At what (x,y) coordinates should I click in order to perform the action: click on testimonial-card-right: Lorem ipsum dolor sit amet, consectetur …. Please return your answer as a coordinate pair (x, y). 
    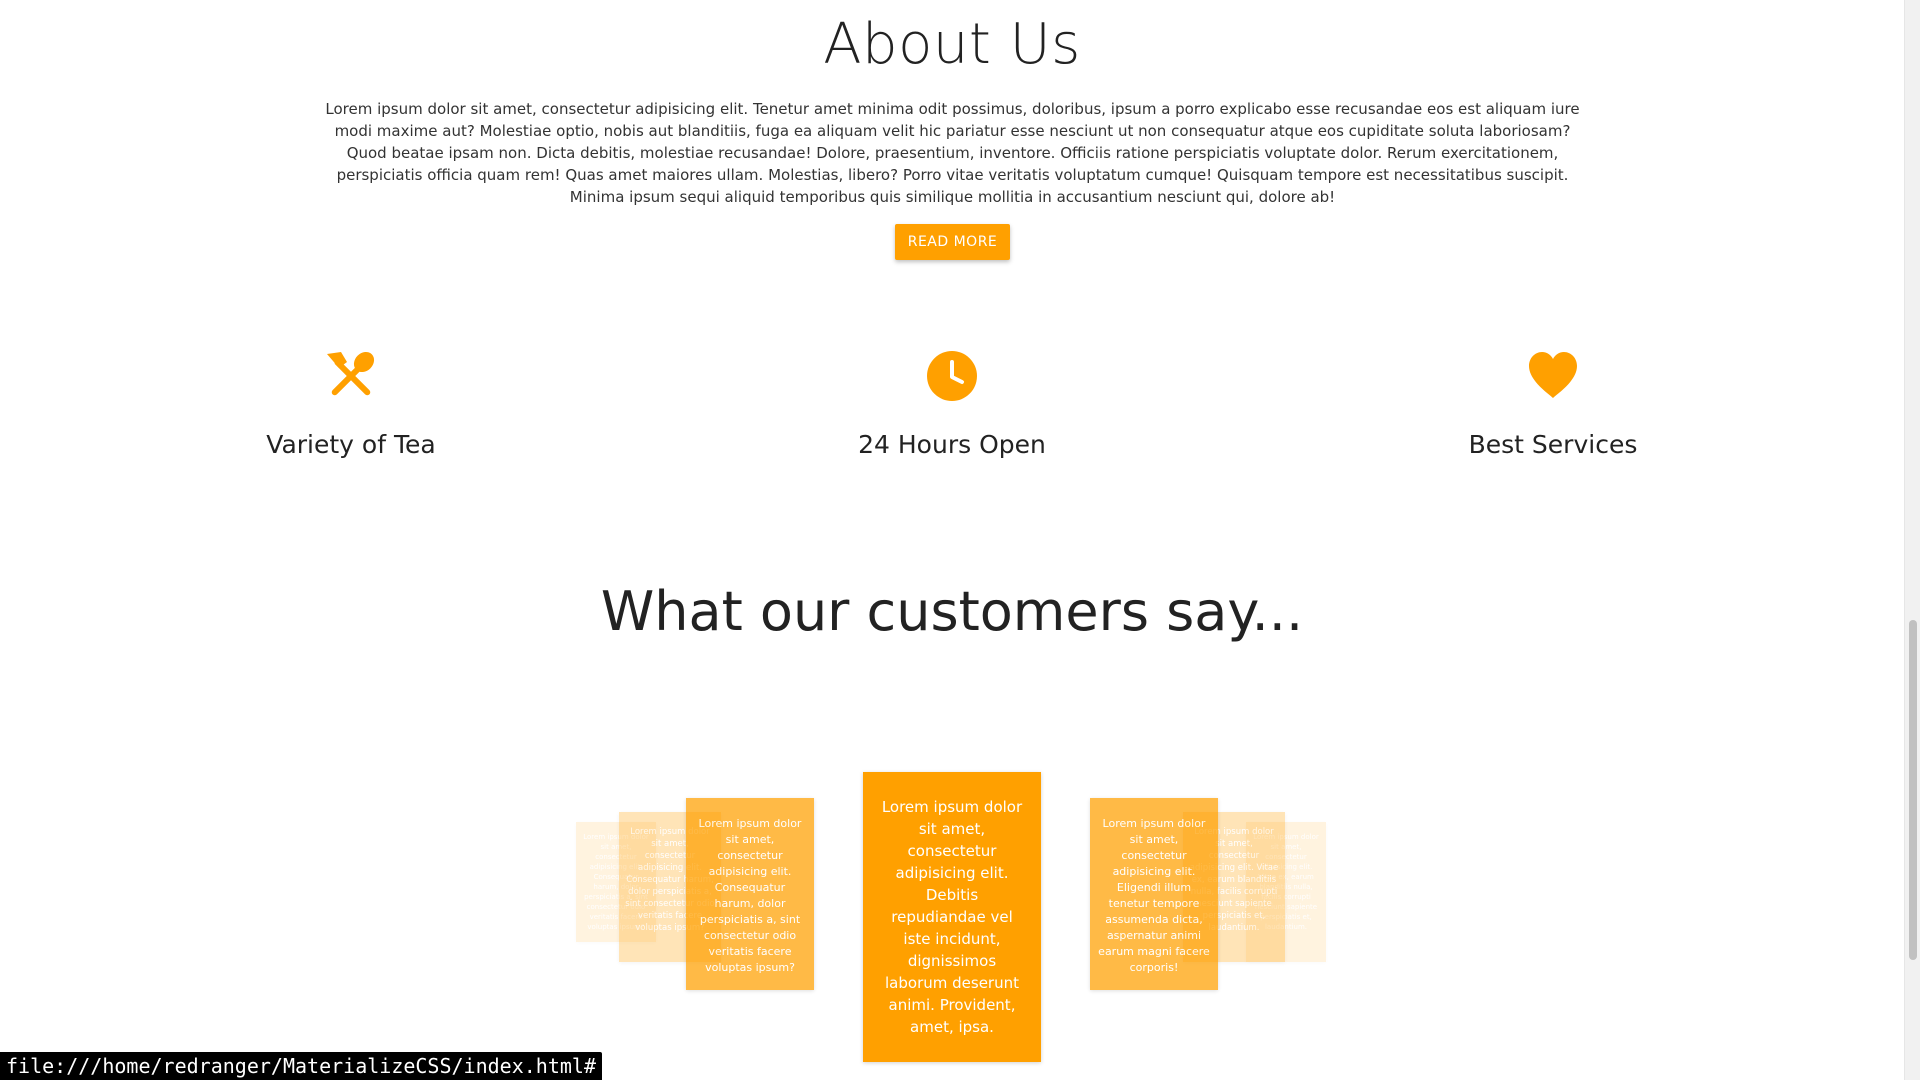
    Looking at the image, I should click on (1154, 894).